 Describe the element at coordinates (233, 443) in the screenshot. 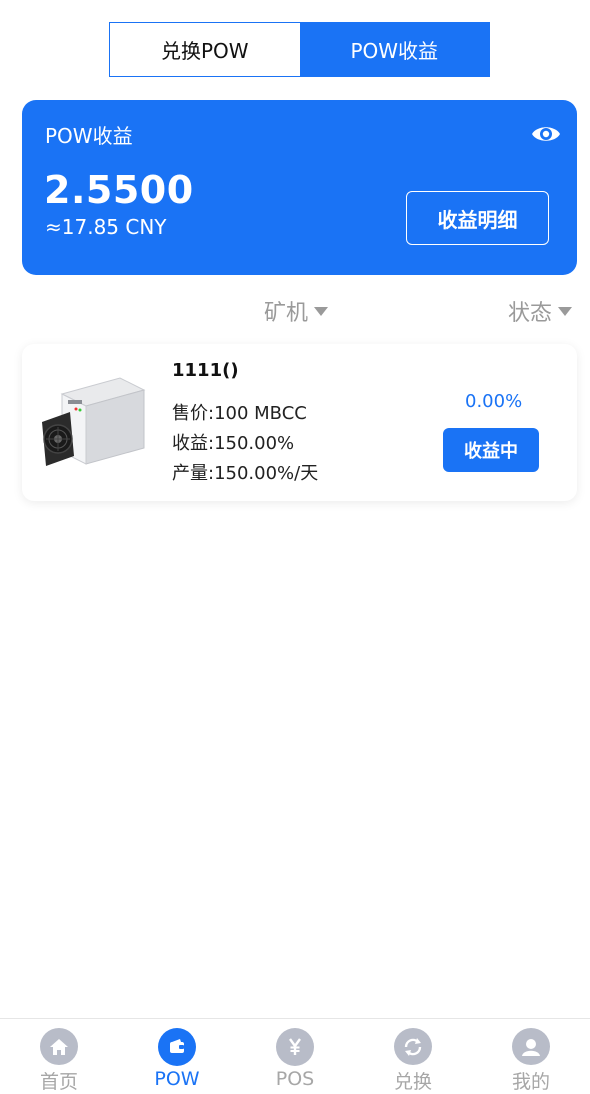

I see `miner-yield: 收益:150.00%` at that location.